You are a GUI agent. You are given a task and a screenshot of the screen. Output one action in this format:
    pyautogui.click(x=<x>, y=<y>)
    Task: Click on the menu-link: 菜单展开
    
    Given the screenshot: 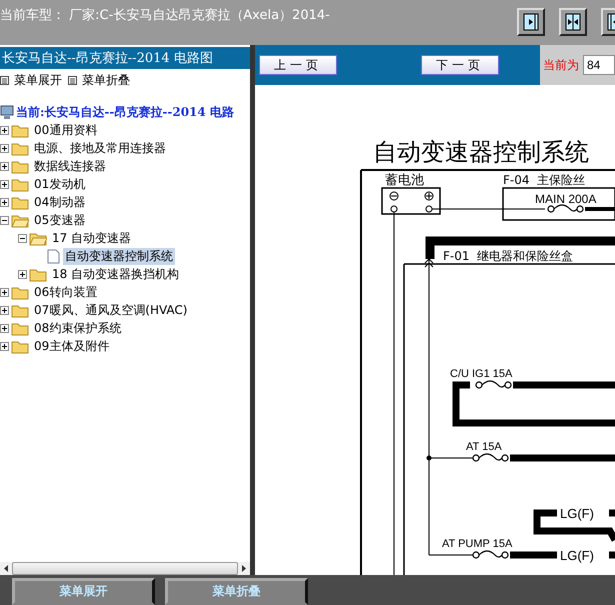 What is the action you would take?
    pyautogui.click(x=31, y=80)
    